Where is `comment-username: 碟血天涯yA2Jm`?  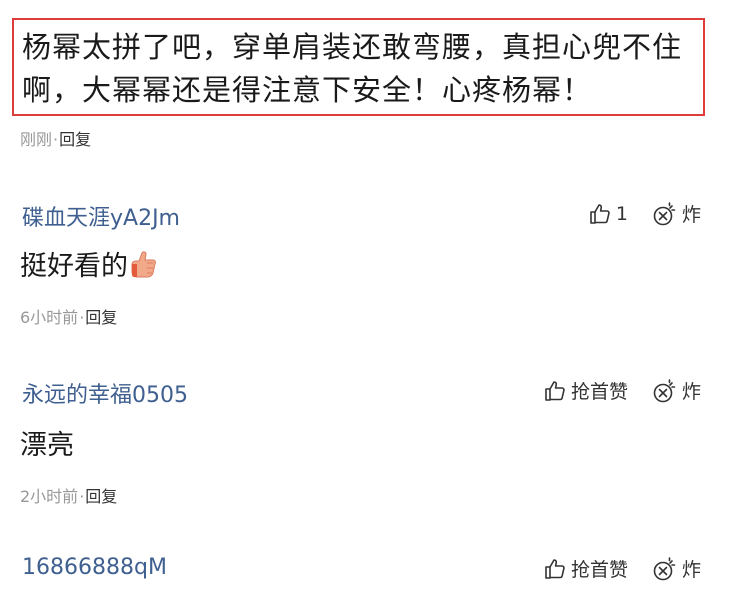
comment-username: 碟血天涯yA2Jm is located at coordinates (101, 216).